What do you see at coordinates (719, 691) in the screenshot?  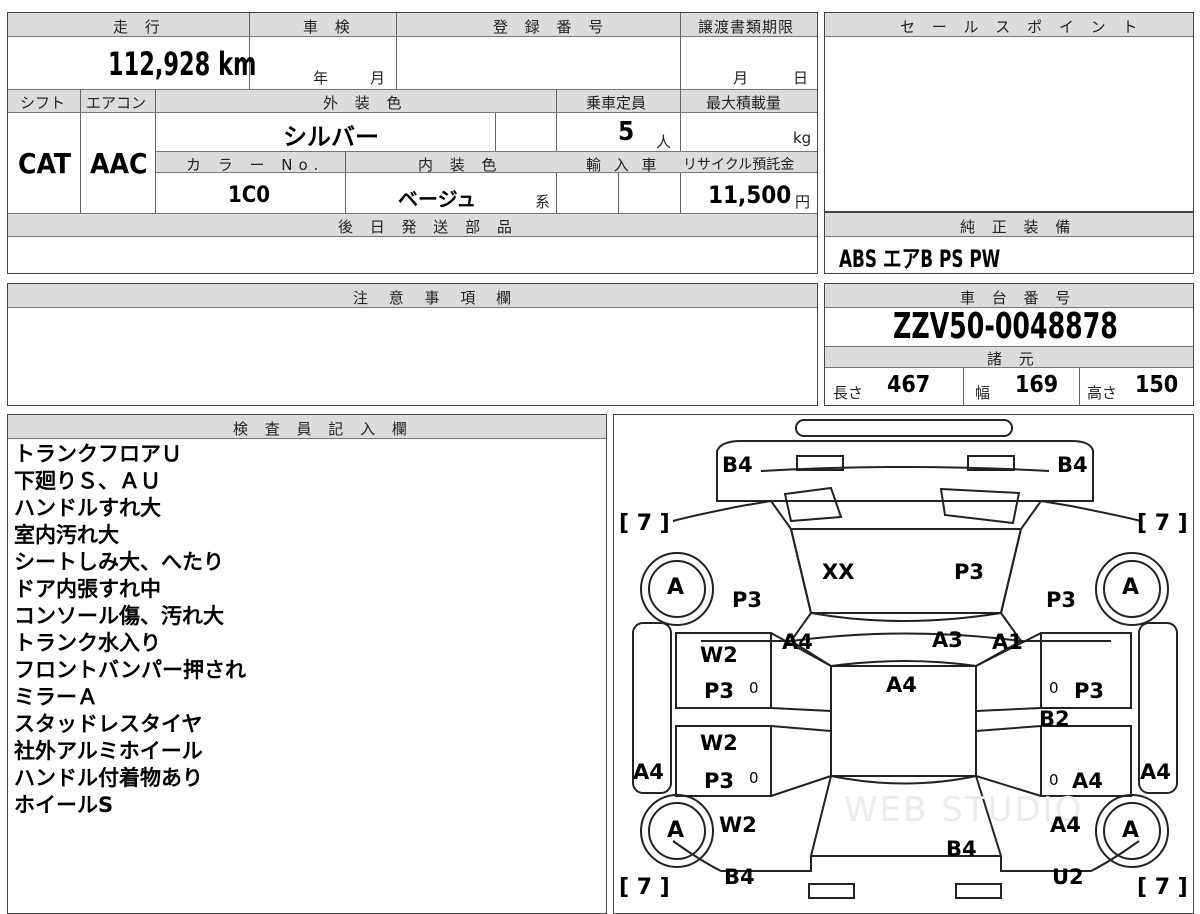 I see `mark-l-front-door-2: P3` at bounding box center [719, 691].